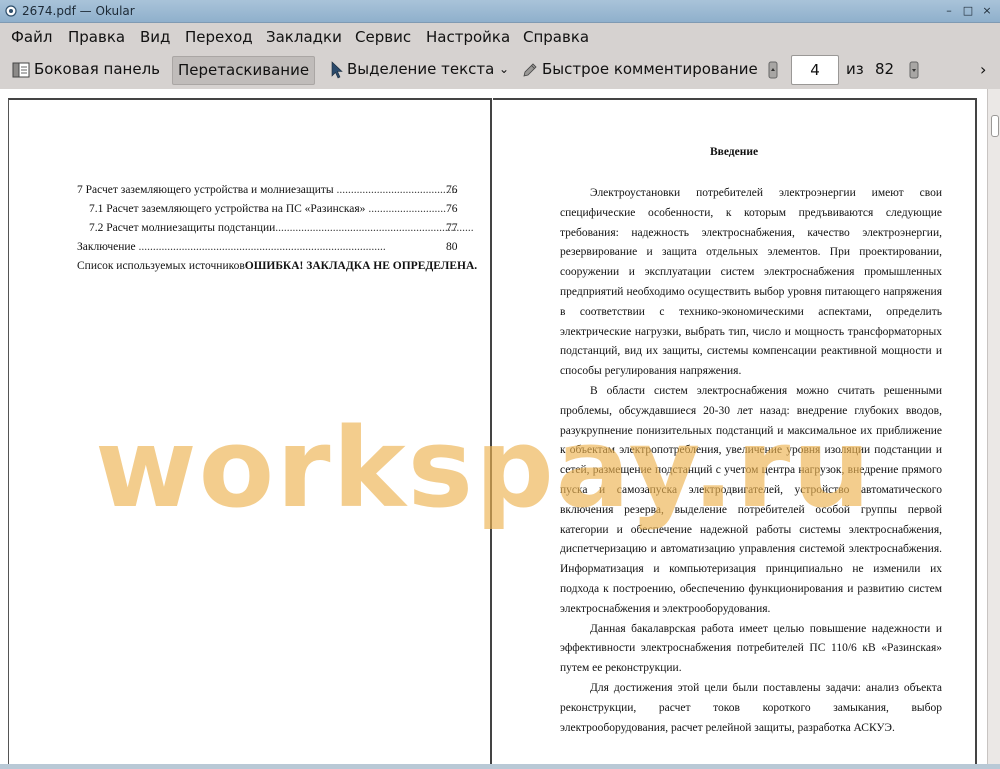 The image size is (1000, 769). Describe the element at coordinates (106, 247) in the screenshot. I see `toc-entry-text: Заключение` at that location.